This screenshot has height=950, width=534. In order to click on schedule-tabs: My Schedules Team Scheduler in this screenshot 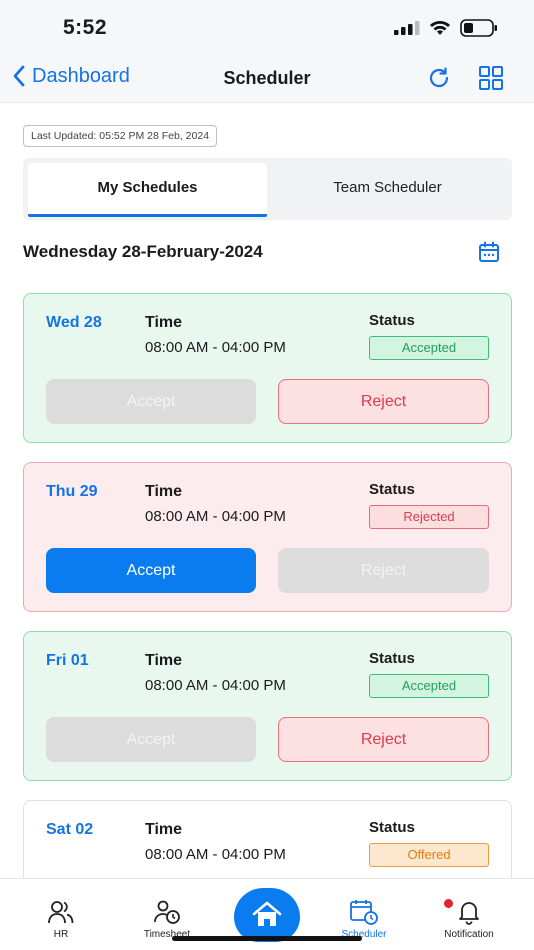, I will do `click(267, 189)`.